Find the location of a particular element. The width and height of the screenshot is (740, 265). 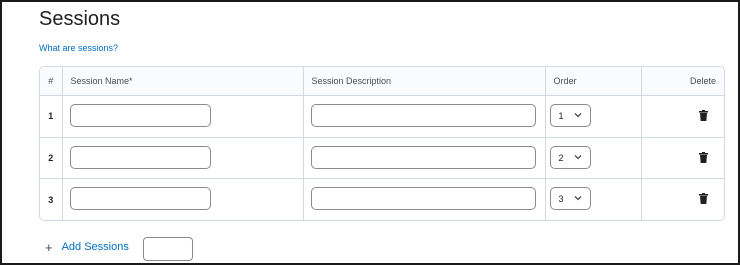

order-value: 1 is located at coordinates (561, 116).